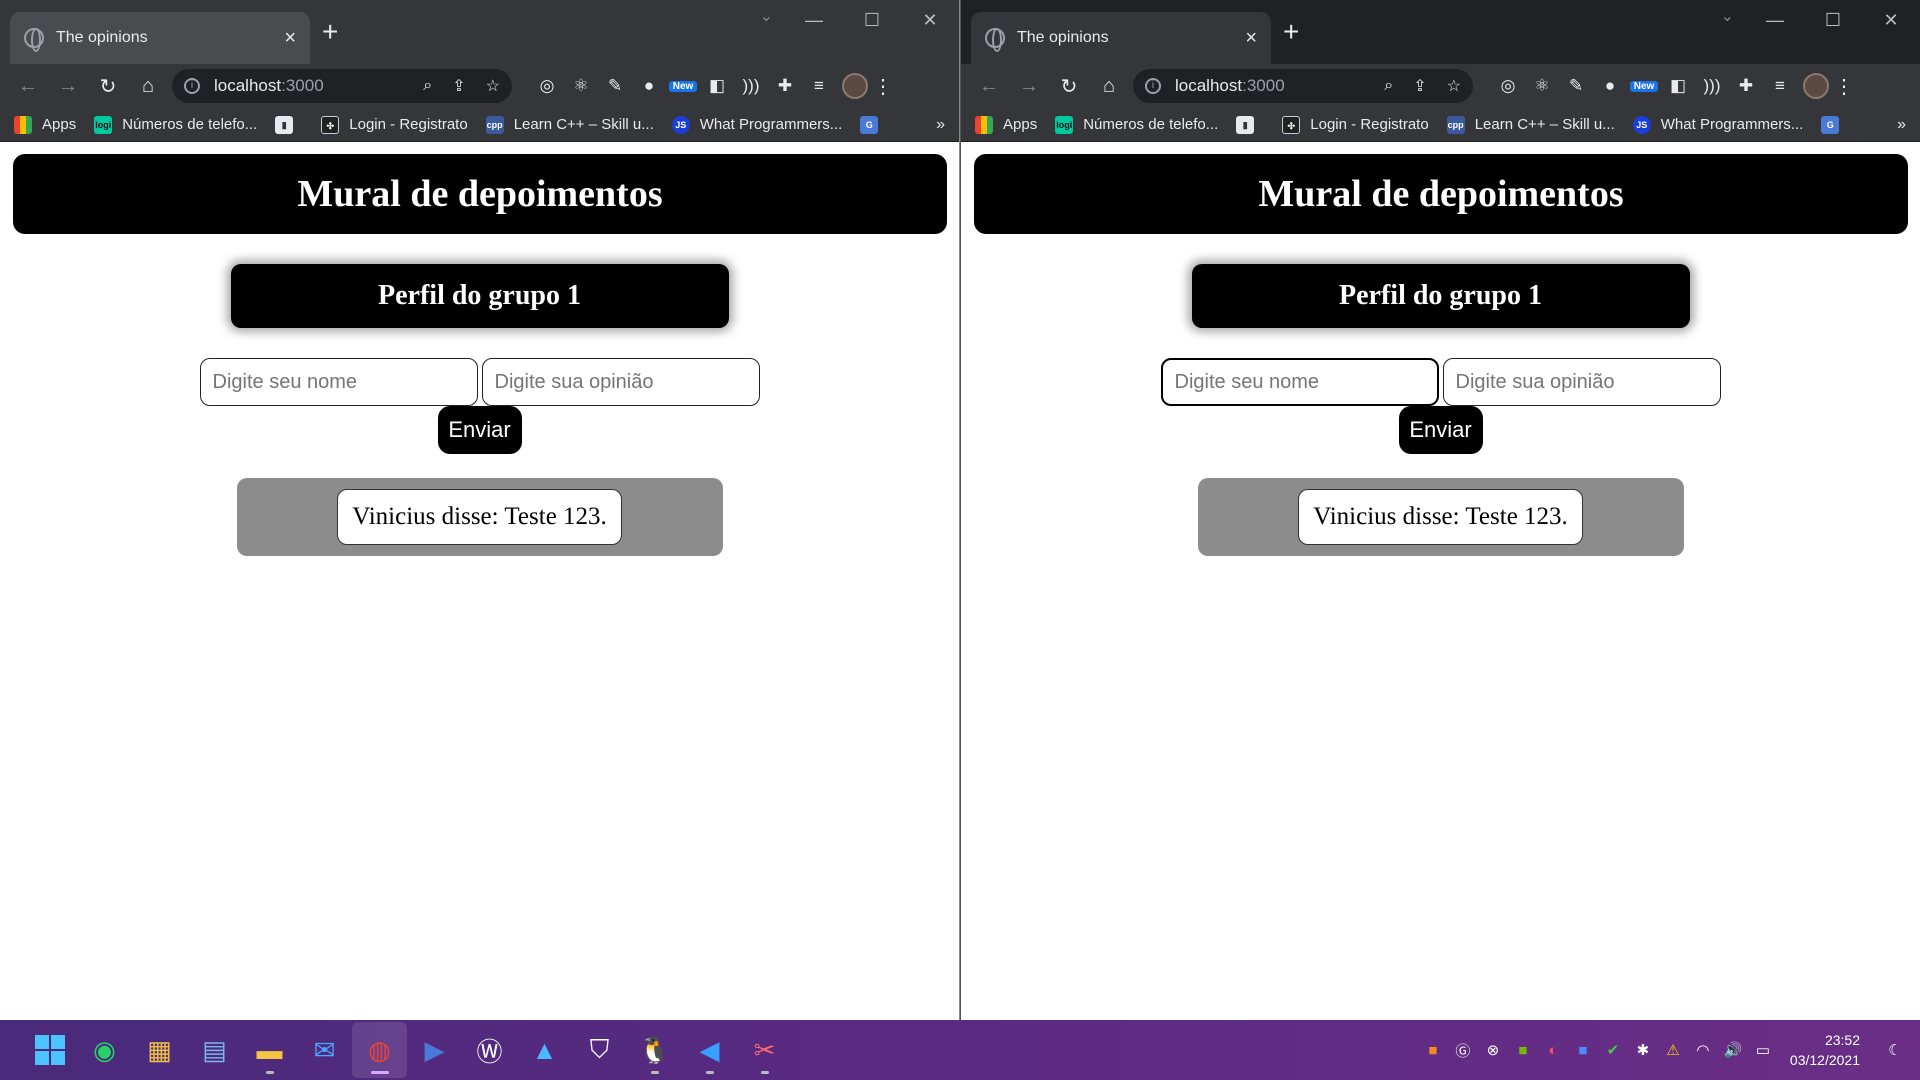  What do you see at coordinates (1553, 1050) in the screenshot?
I see `tray-c-icon: ◐` at bounding box center [1553, 1050].